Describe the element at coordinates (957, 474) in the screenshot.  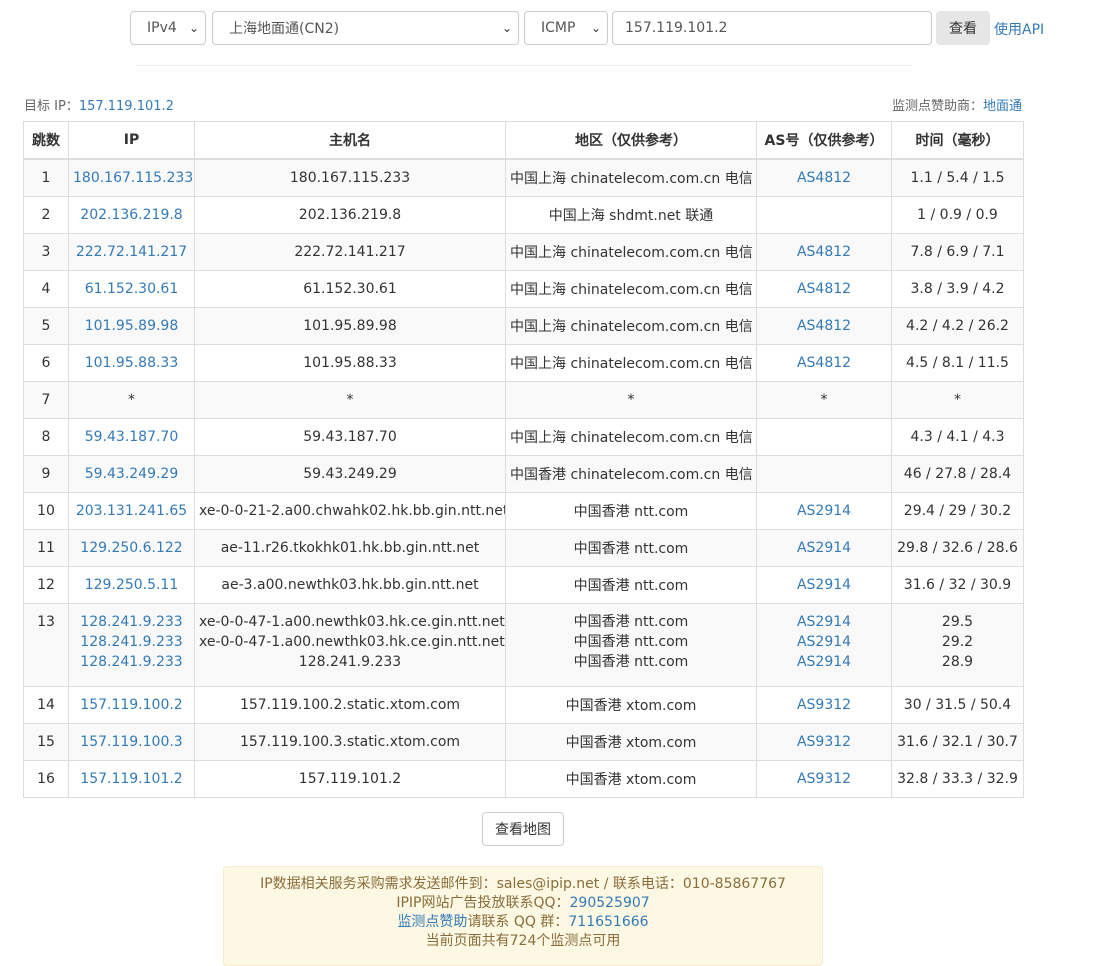
I see `time-cell: 46 / 27.8 / 28.4` at that location.